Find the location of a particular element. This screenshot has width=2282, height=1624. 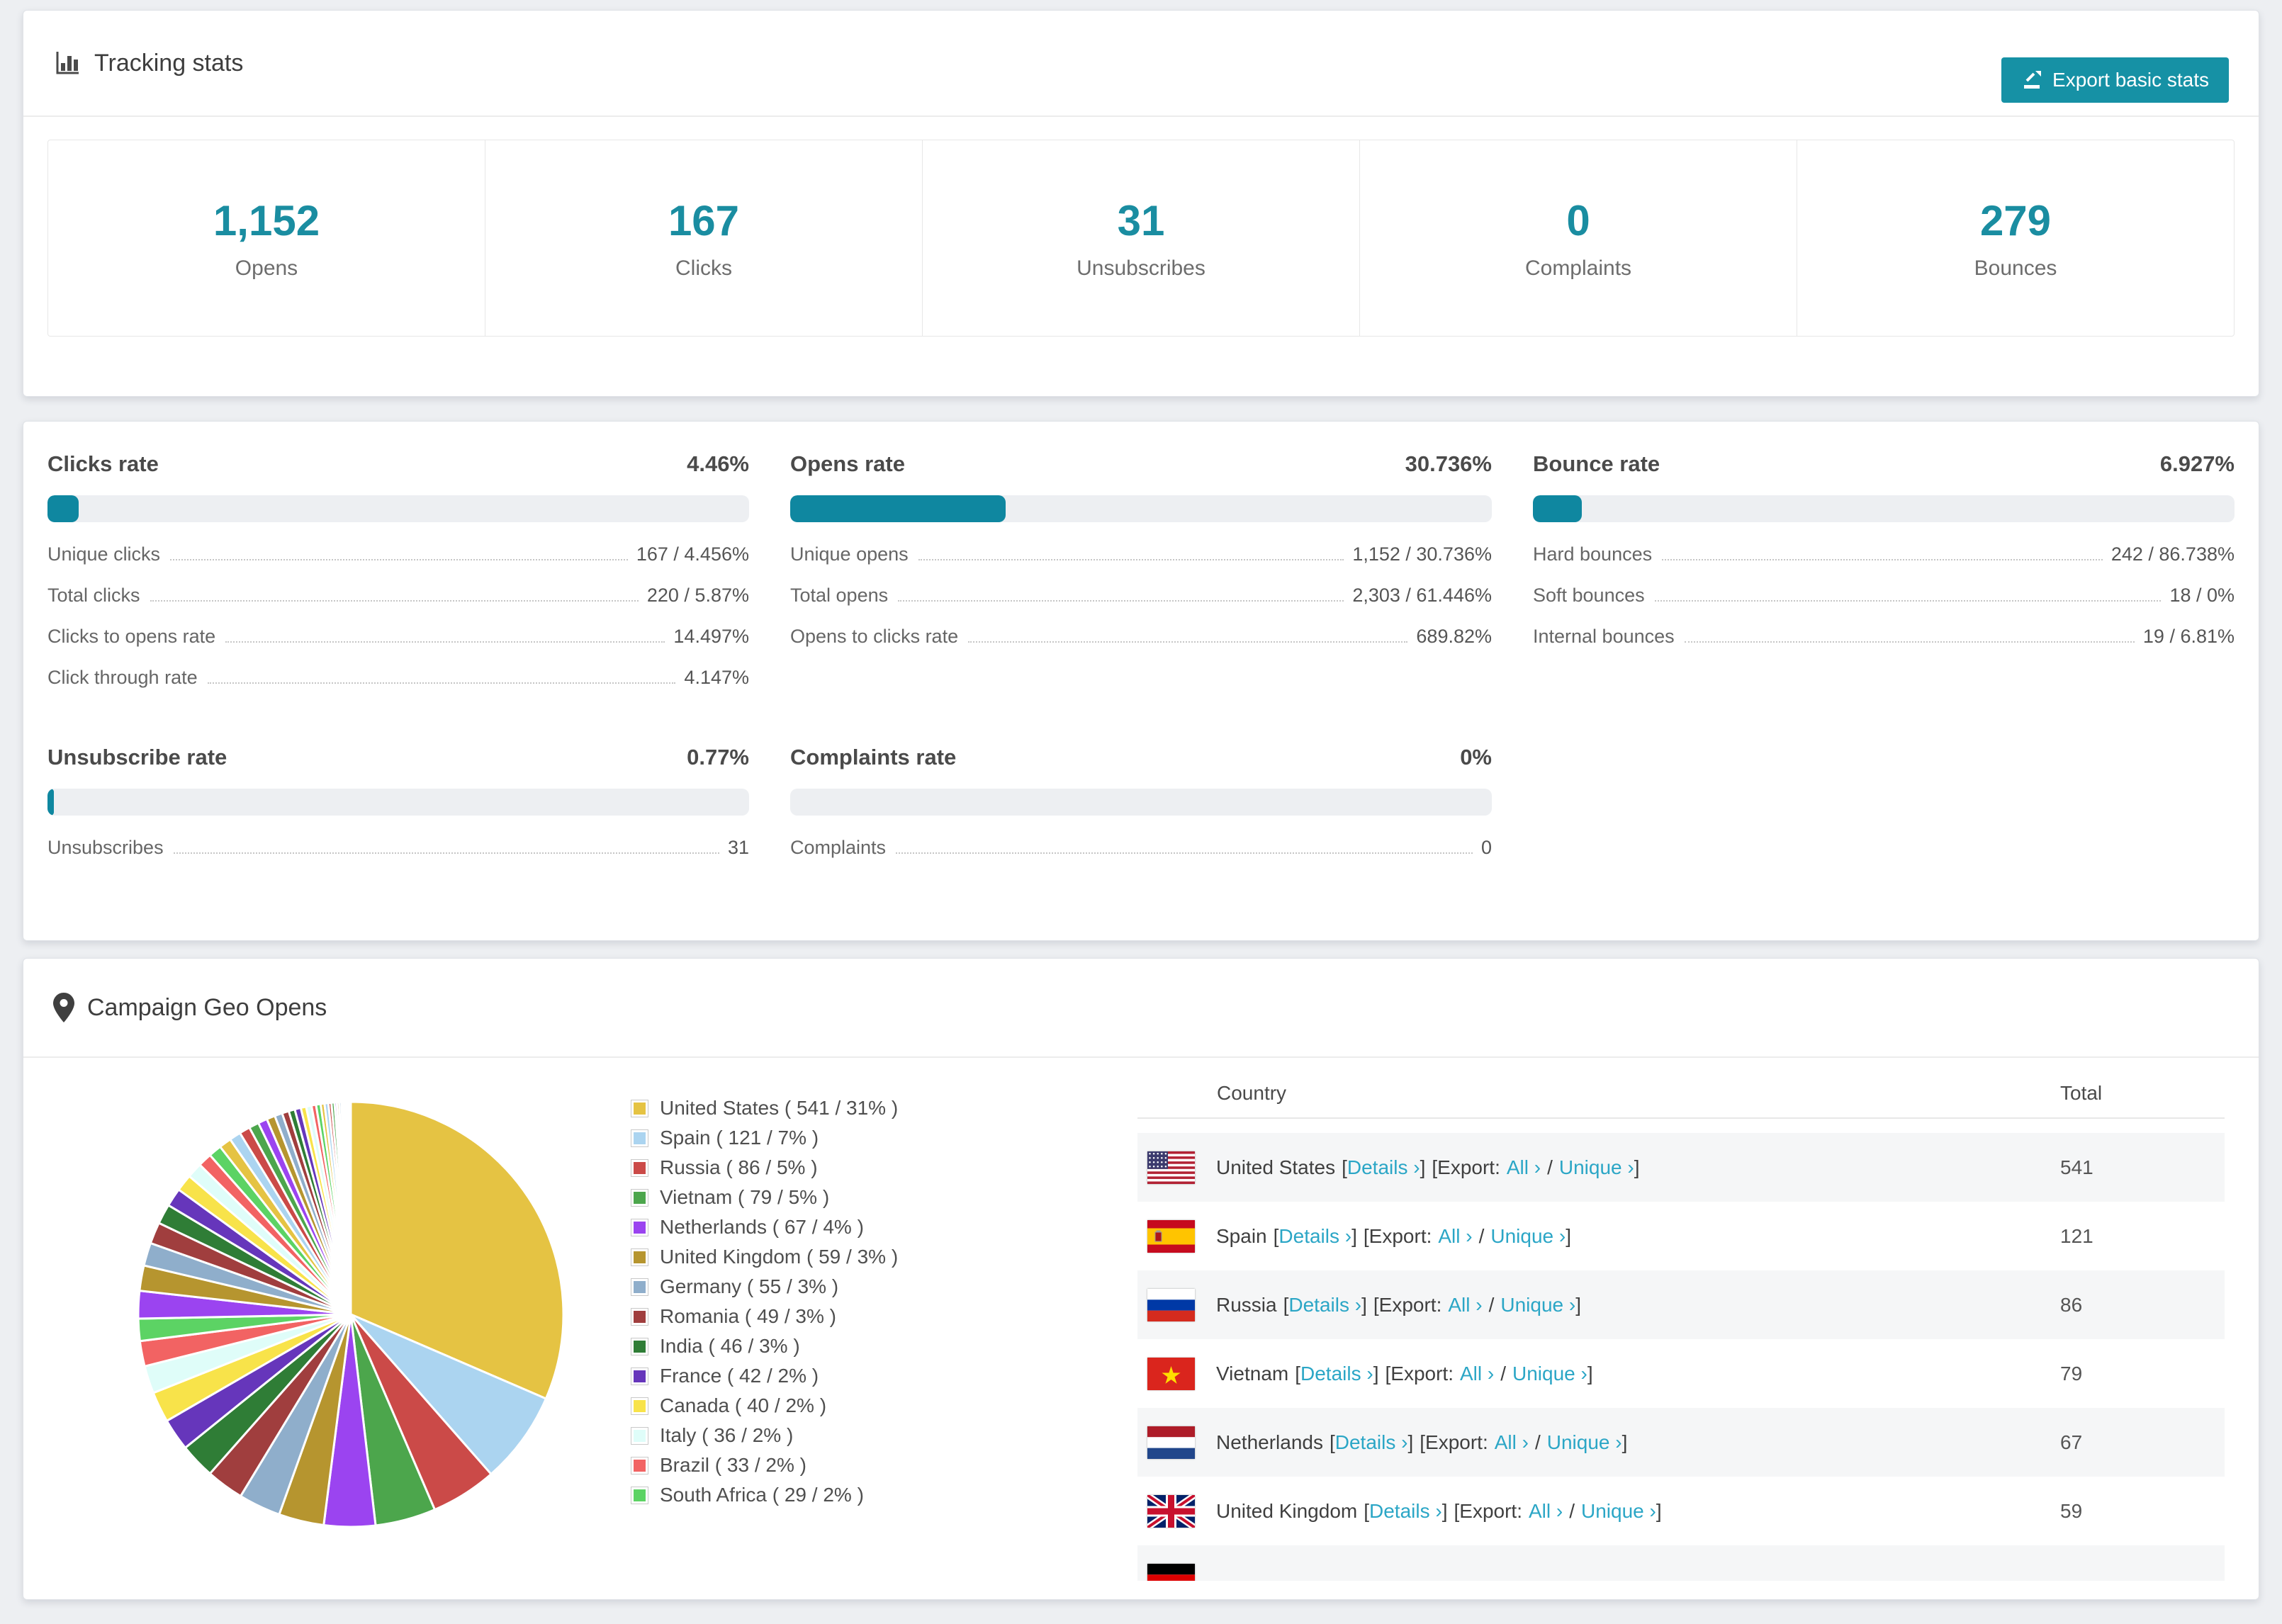

legend-label: Italy ( 36 / 2% ) is located at coordinates (727, 1435).